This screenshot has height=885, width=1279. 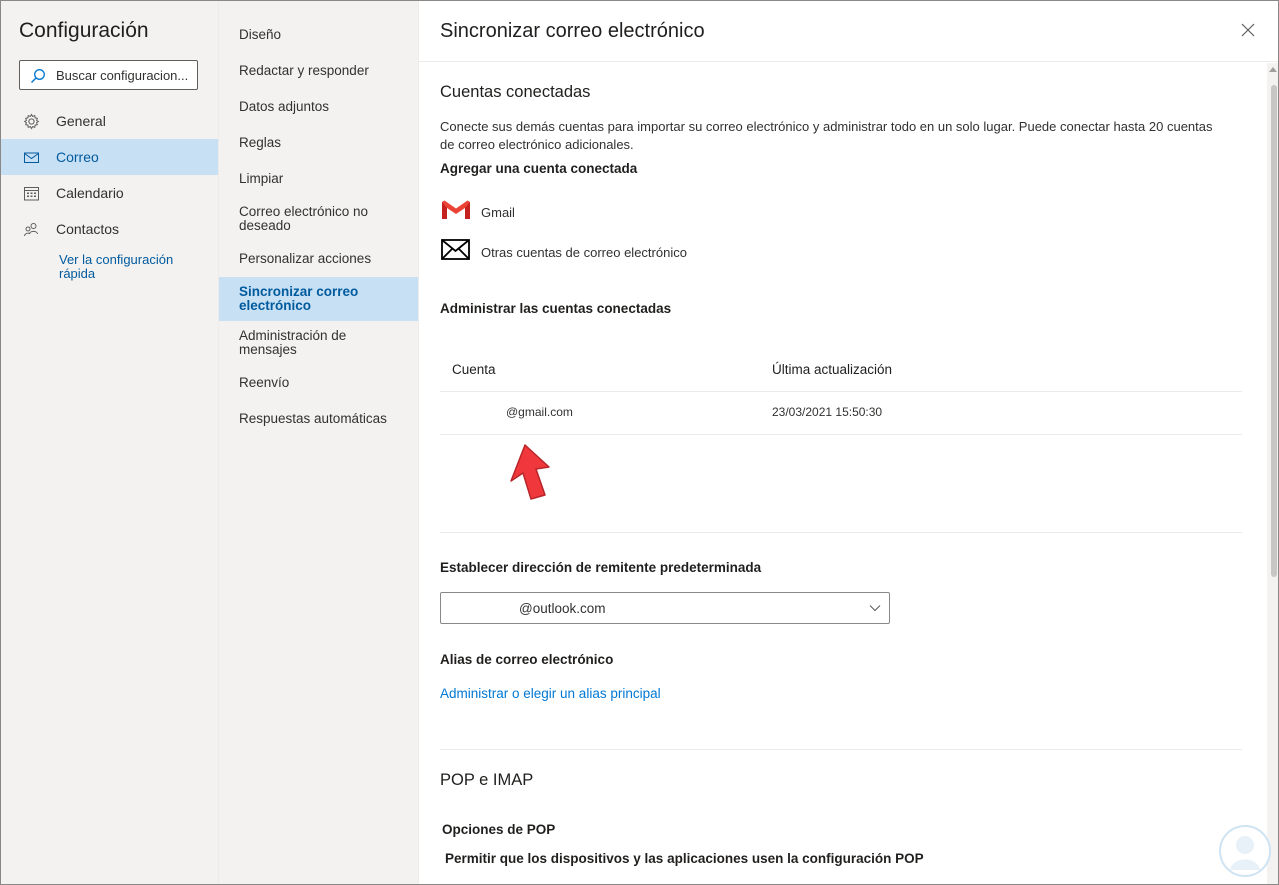 What do you see at coordinates (309, 219) in the screenshot?
I see `submenu-item-no-deseado: Correo electrónico no deseado` at bounding box center [309, 219].